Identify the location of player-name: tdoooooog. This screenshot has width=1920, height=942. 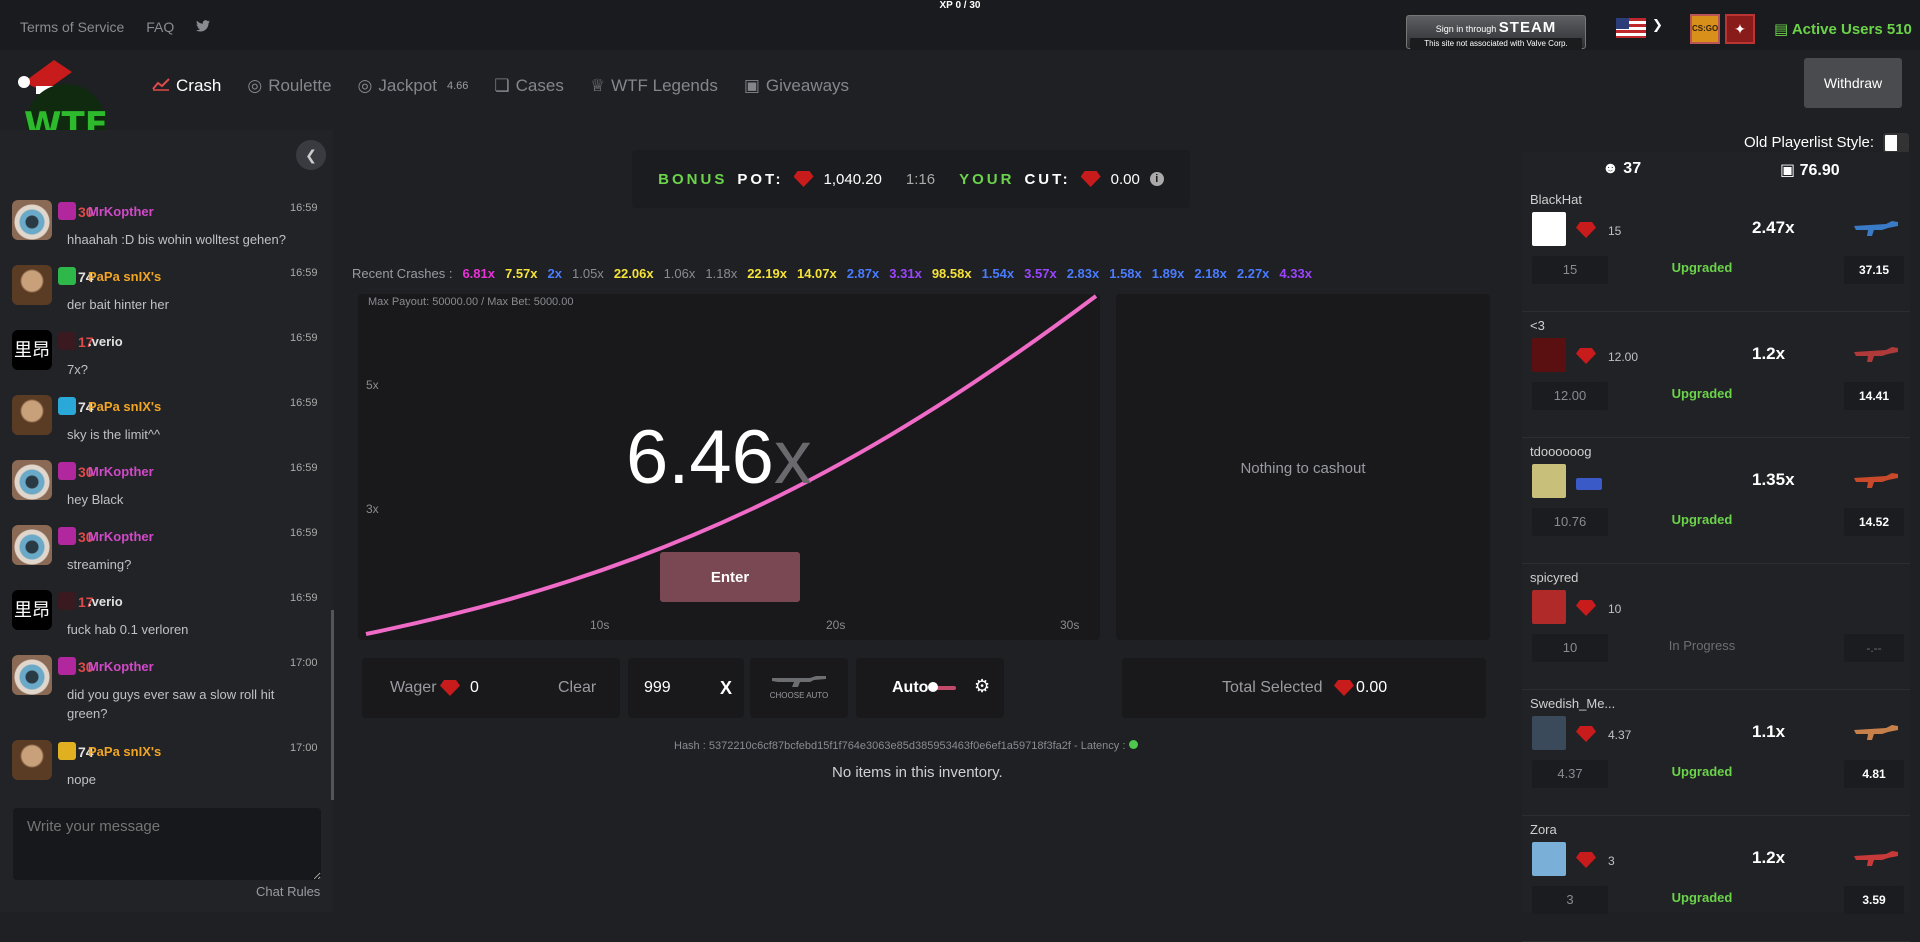
(1560, 451).